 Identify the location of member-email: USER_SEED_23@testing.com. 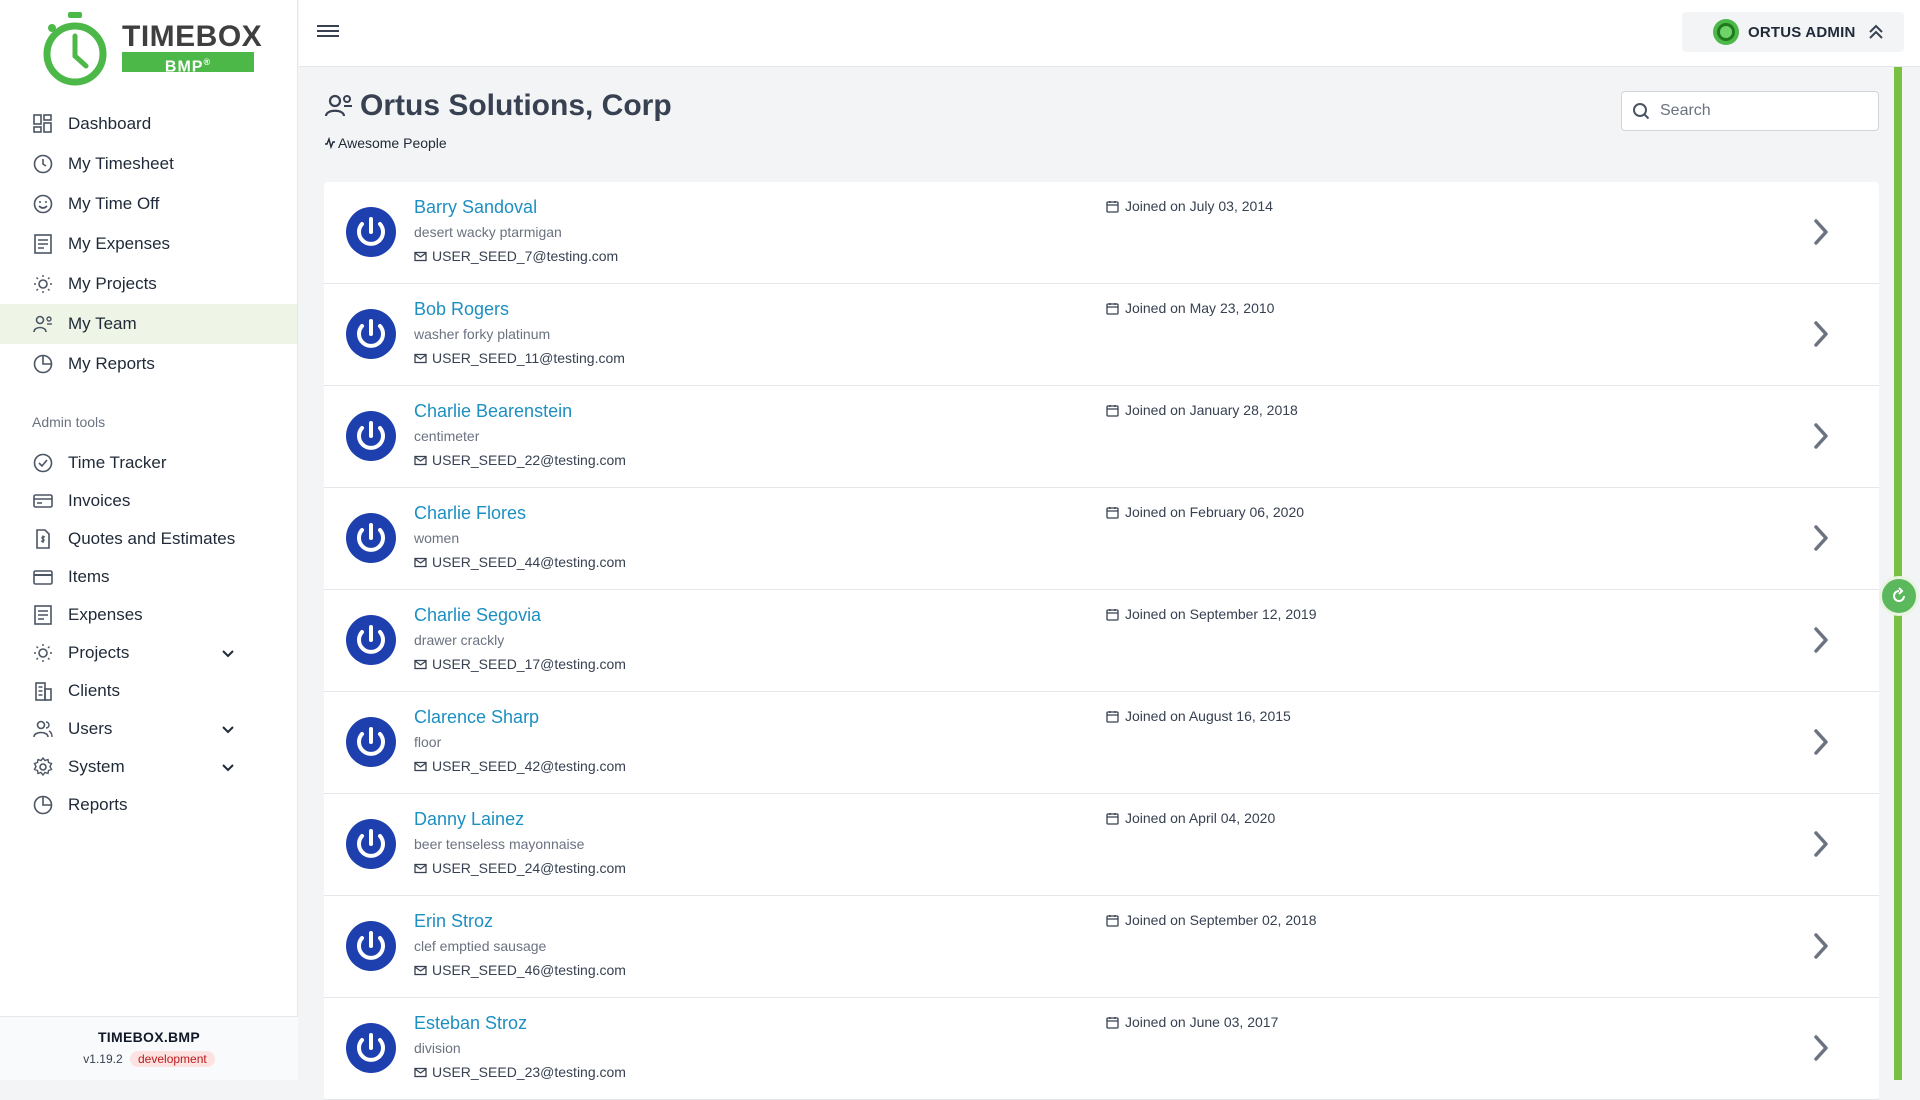
(520, 1072).